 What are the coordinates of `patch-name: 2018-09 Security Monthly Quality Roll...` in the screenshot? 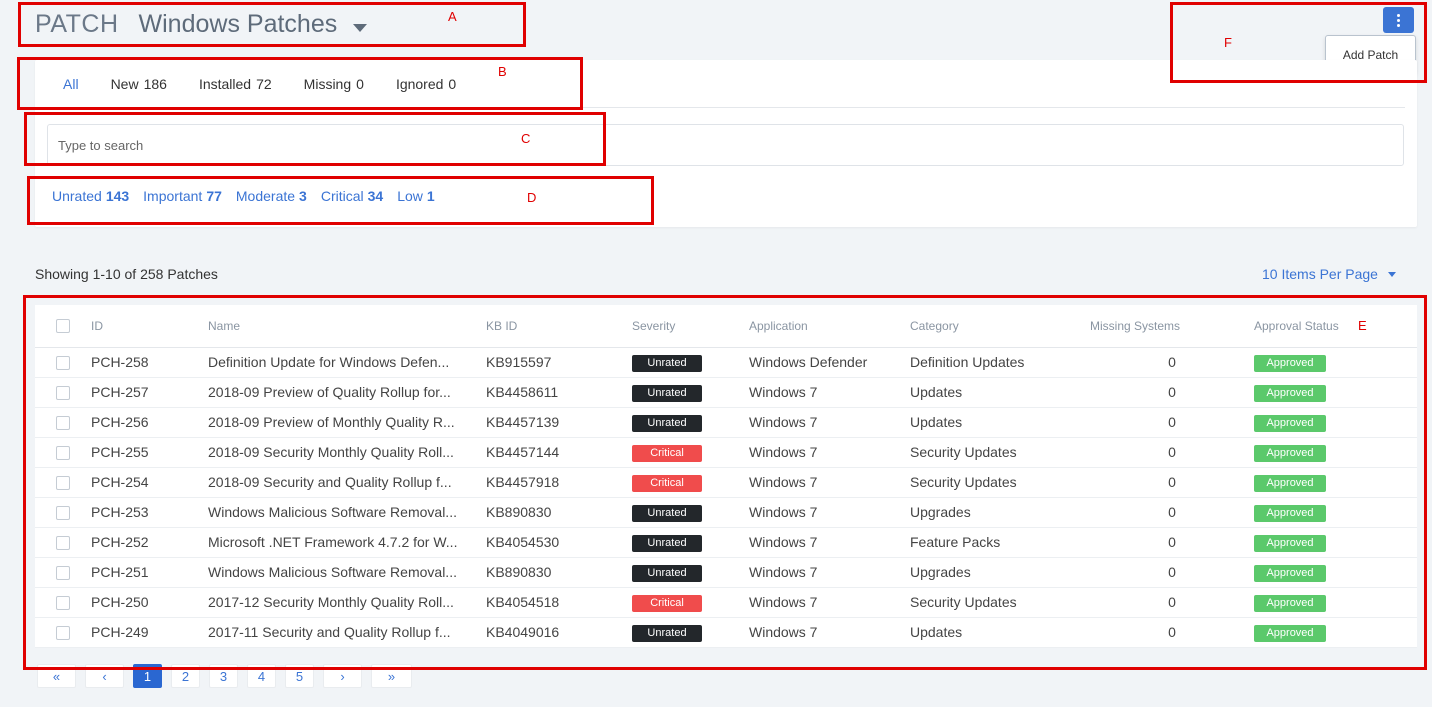 It's located at (347, 452).